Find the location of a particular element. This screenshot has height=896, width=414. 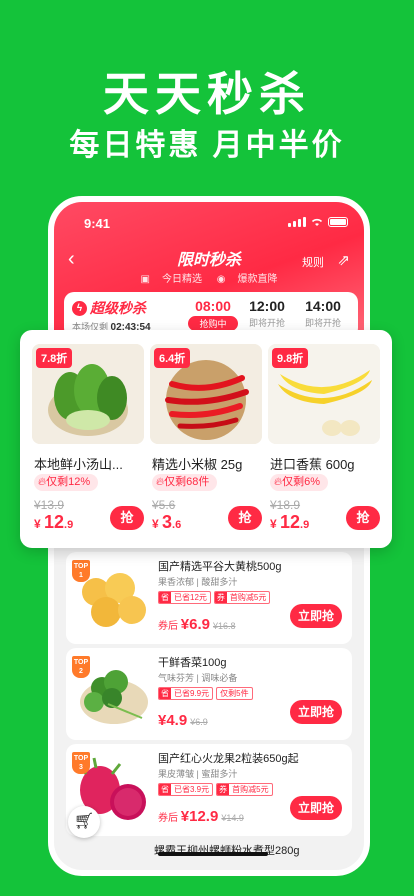

tag-value: 仅剩5件 is located at coordinates (234, 693).